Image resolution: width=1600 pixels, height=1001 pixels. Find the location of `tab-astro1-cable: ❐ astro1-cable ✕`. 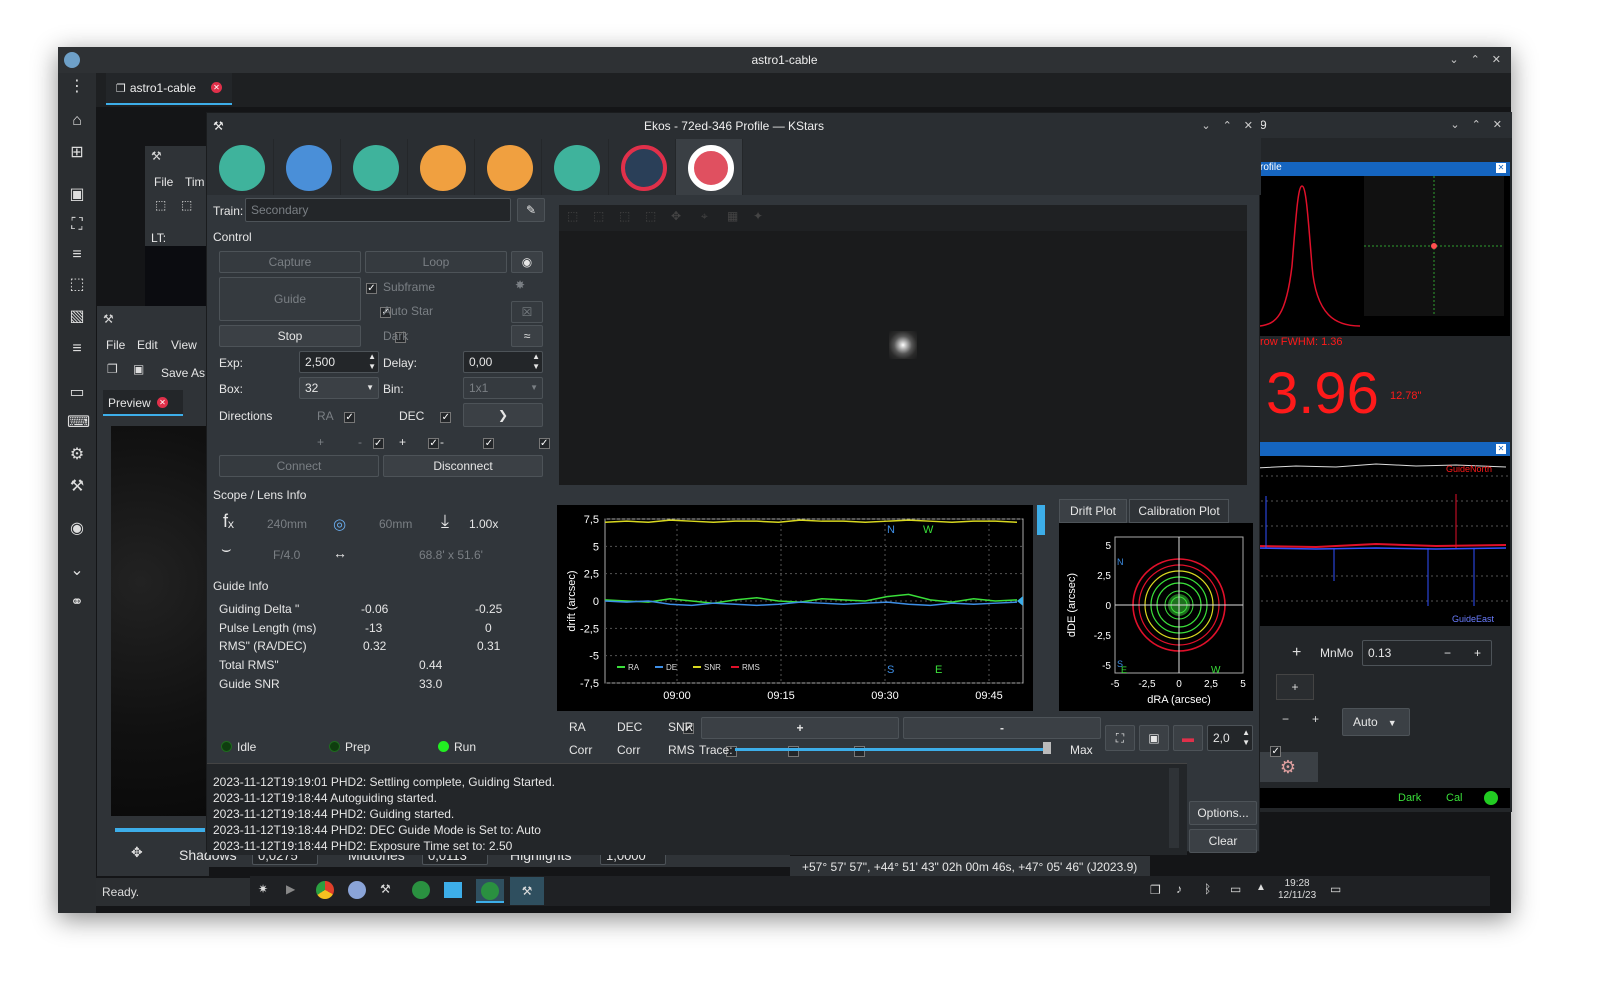

tab-astro1-cable: ❐ astro1-cable ✕ is located at coordinates (169, 89).